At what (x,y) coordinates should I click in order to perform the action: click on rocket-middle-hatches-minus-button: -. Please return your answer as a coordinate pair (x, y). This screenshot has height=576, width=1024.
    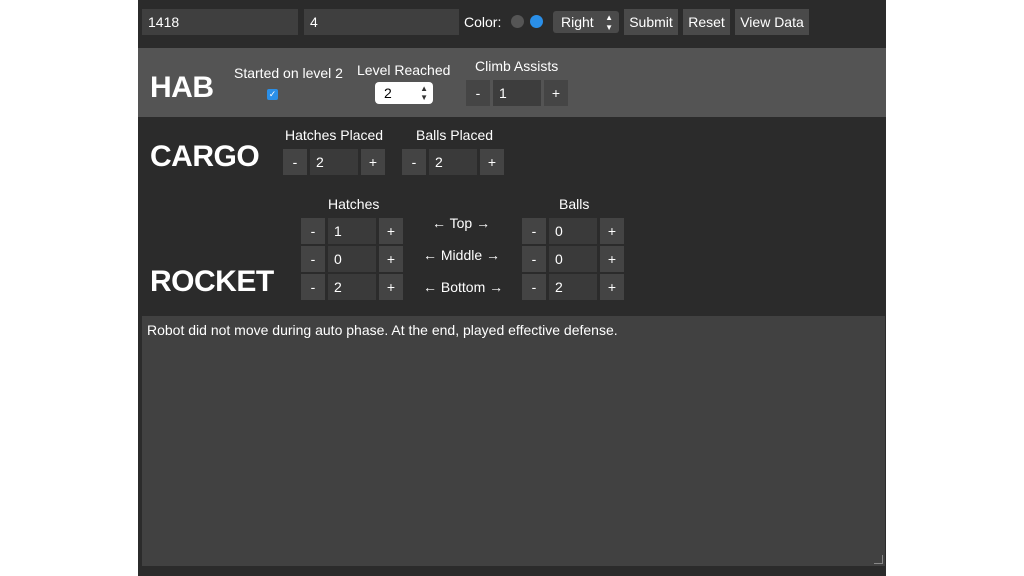
    Looking at the image, I should click on (313, 259).